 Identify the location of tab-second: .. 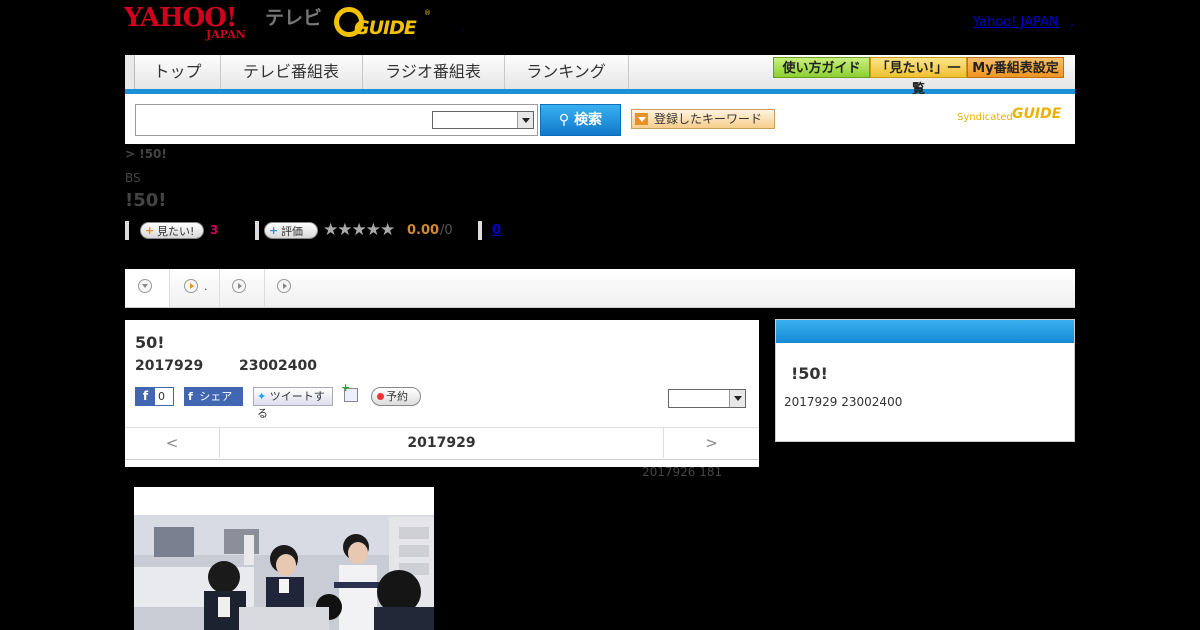
(195, 288).